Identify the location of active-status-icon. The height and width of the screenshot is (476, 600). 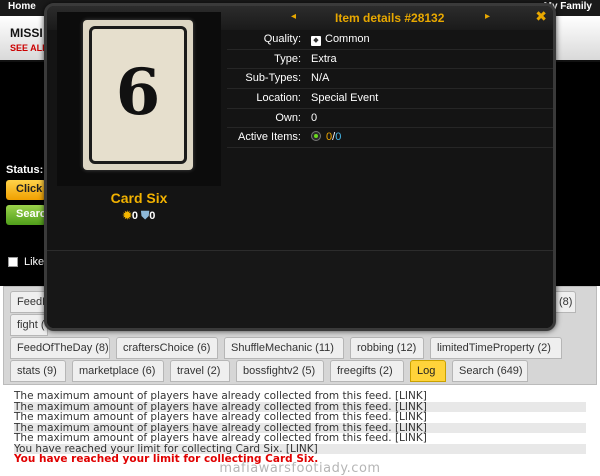
(316, 136).